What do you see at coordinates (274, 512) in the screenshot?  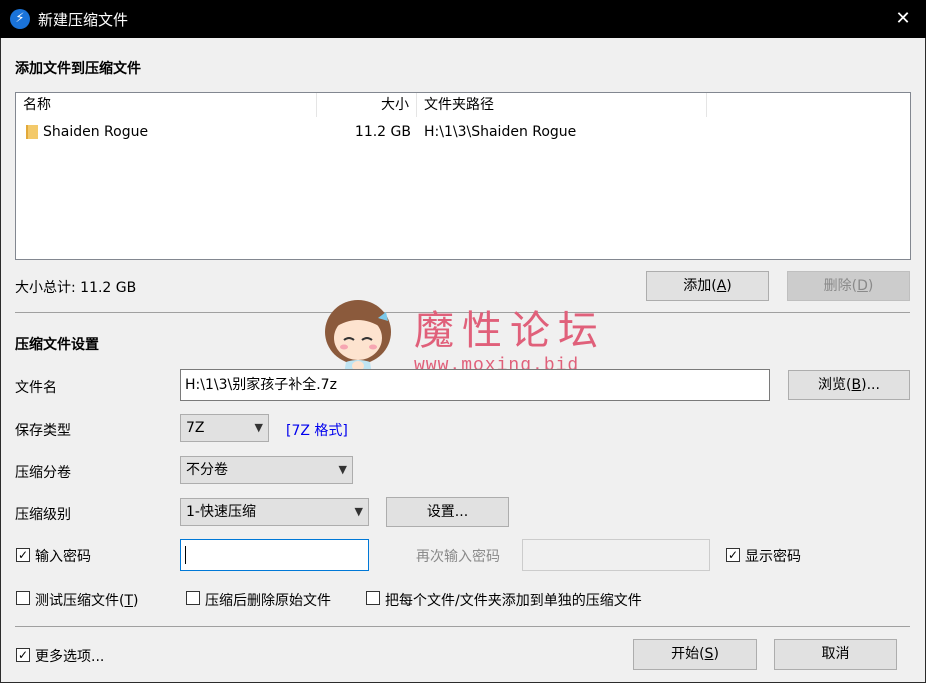 I see `level-select: 1-快速压缩 ▼` at bounding box center [274, 512].